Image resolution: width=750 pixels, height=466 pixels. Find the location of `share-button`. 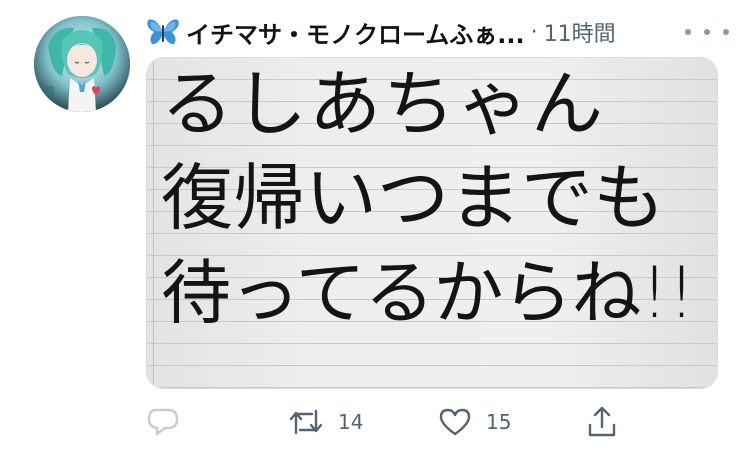

share-button is located at coordinates (602, 422).